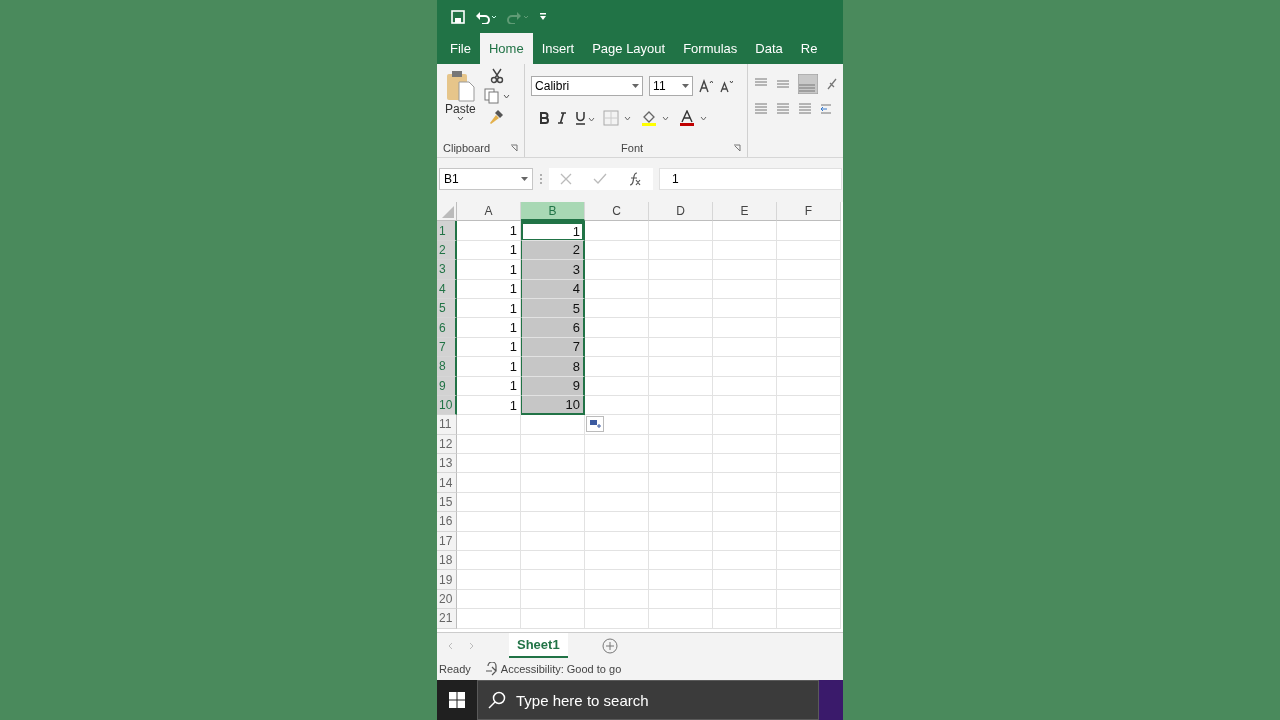 Image resolution: width=1280 pixels, height=720 pixels. Describe the element at coordinates (489, 212) in the screenshot. I see `column-header: A` at that location.